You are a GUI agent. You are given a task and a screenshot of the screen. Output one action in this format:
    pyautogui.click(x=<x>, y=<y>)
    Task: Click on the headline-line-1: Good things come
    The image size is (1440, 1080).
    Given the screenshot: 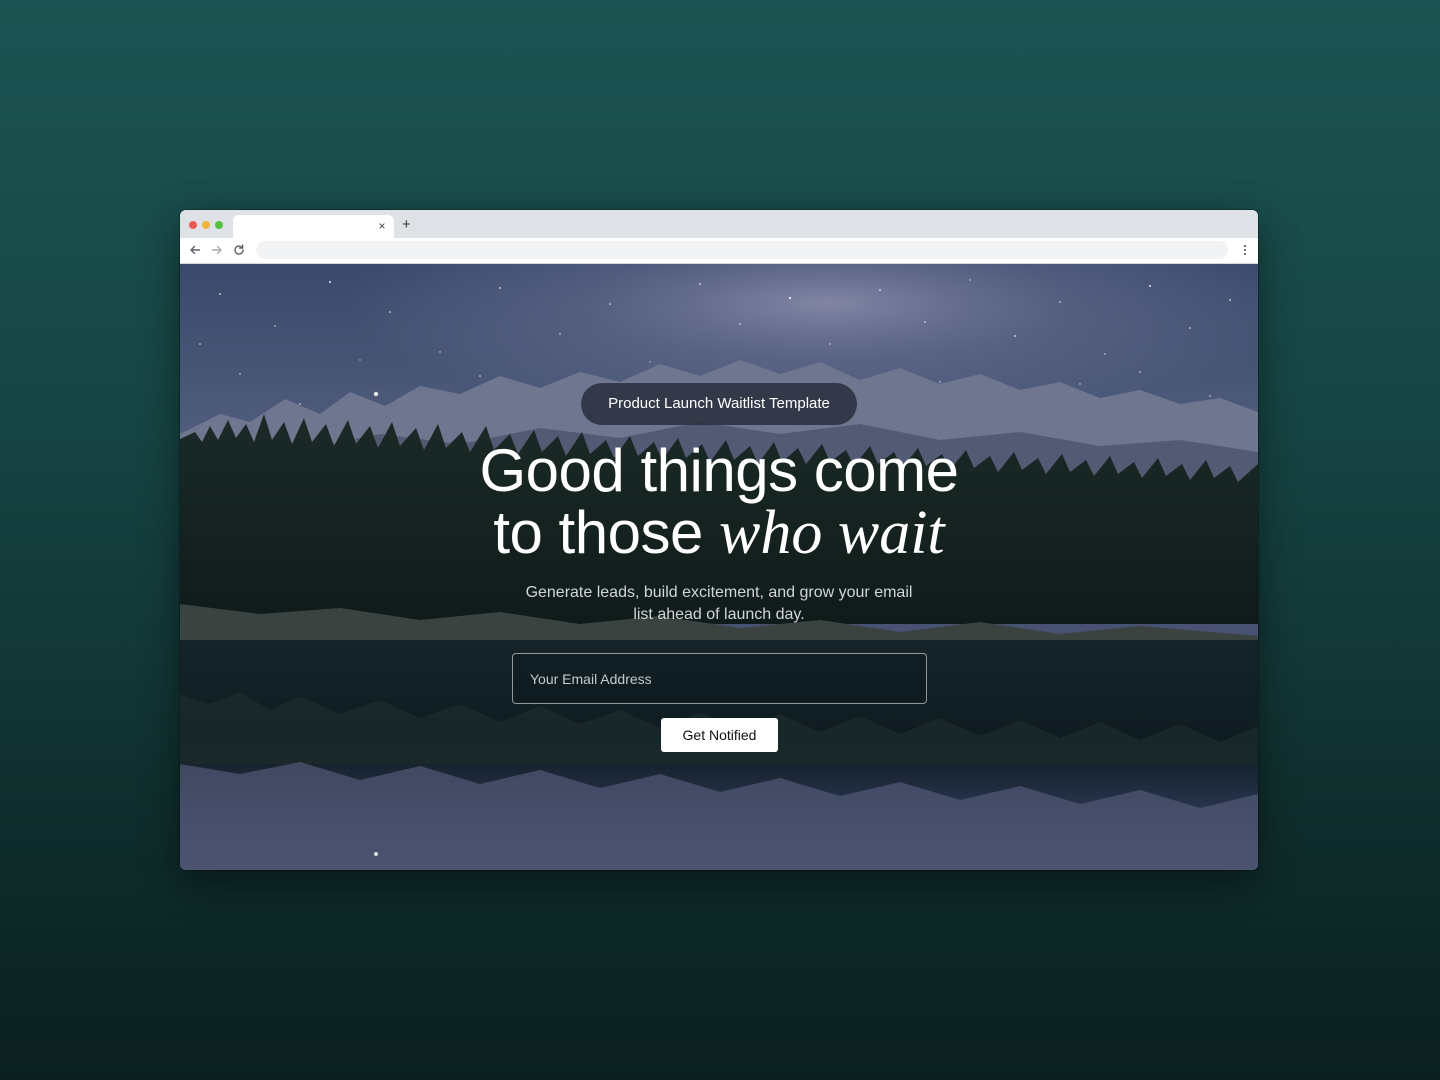 What is the action you would take?
    pyautogui.click(x=719, y=470)
    